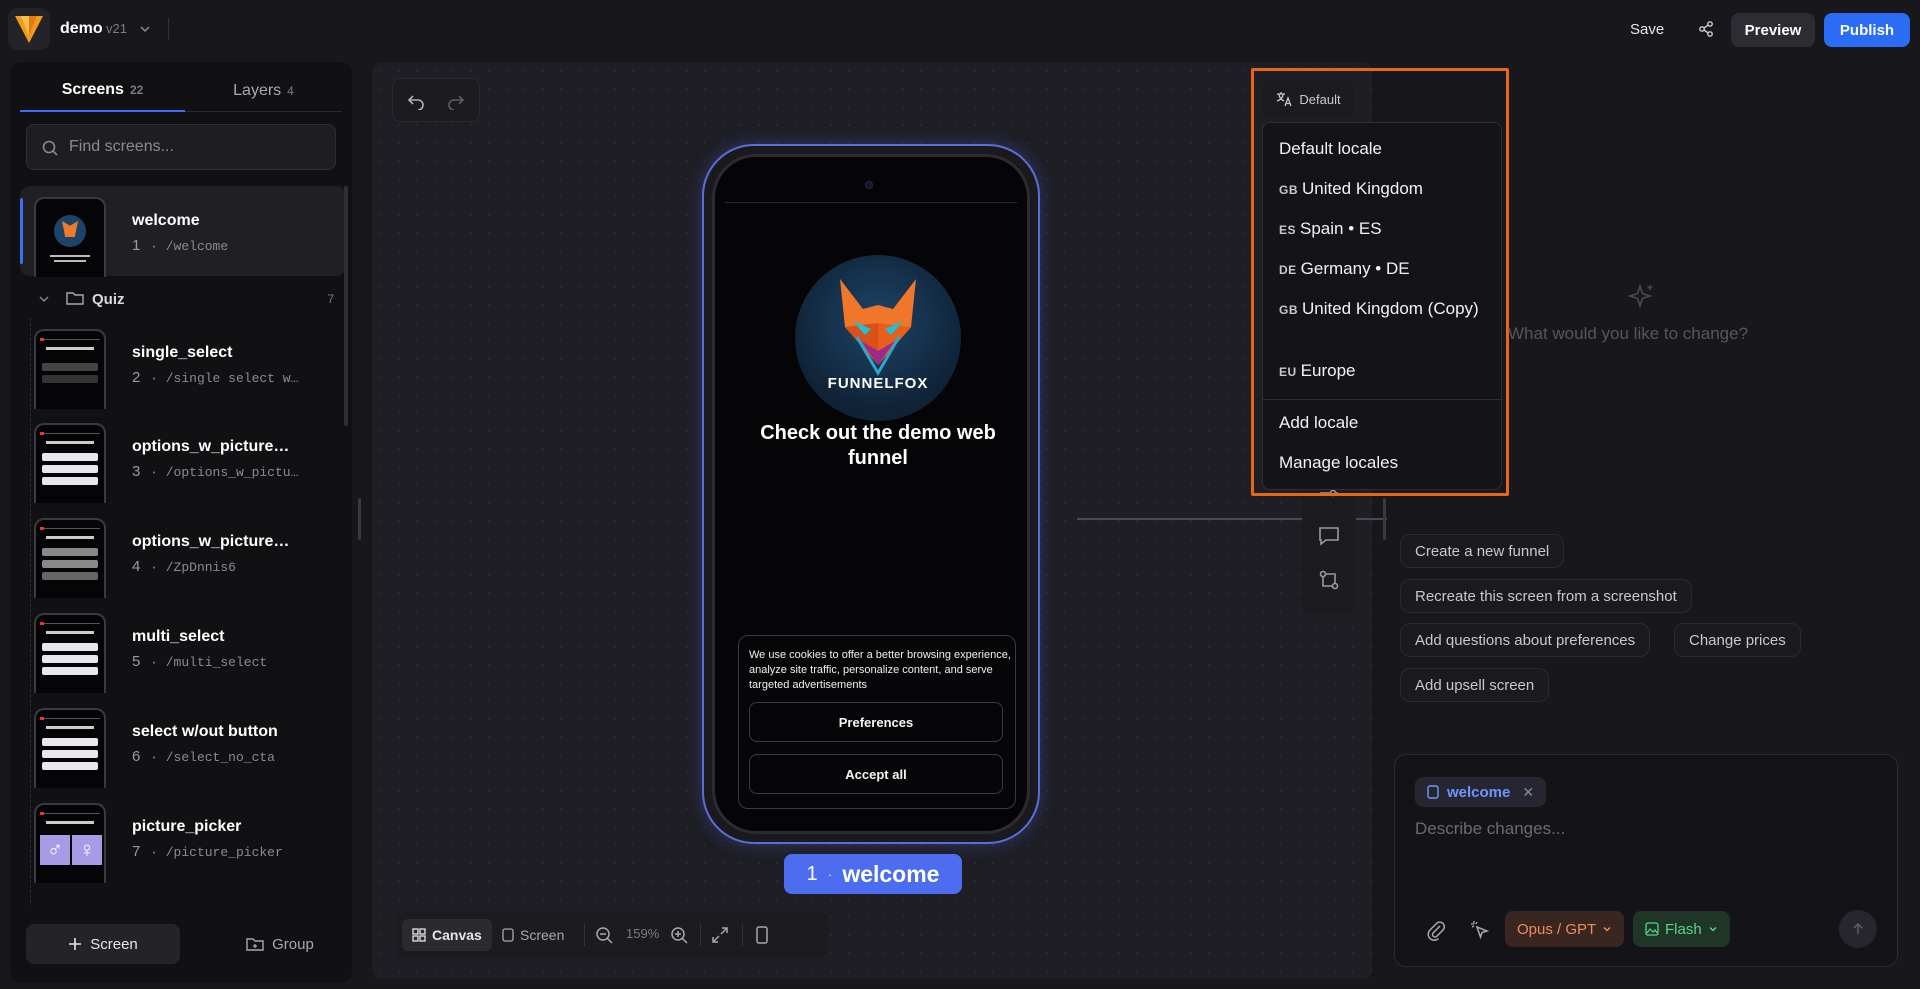  I want to click on model-selector: Opus / GPT, so click(1565, 929).